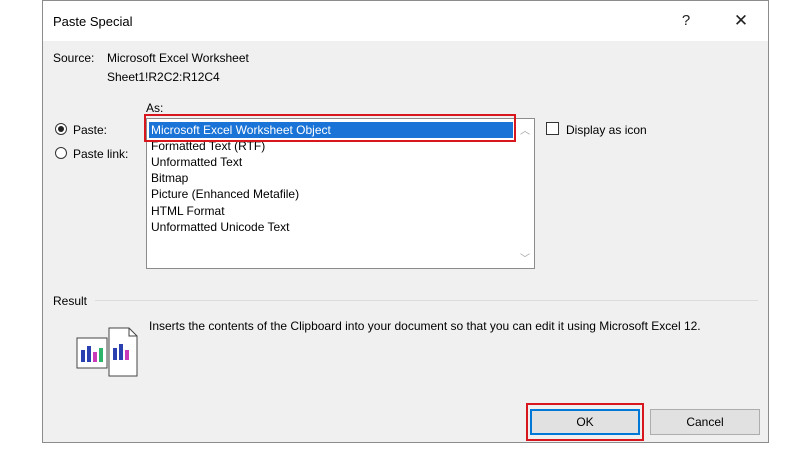  What do you see at coordinates (163, 77) in the screenshot?
I see `source-range: Sheet1!R2C2:R12C4` at bounding box center [163, 77].